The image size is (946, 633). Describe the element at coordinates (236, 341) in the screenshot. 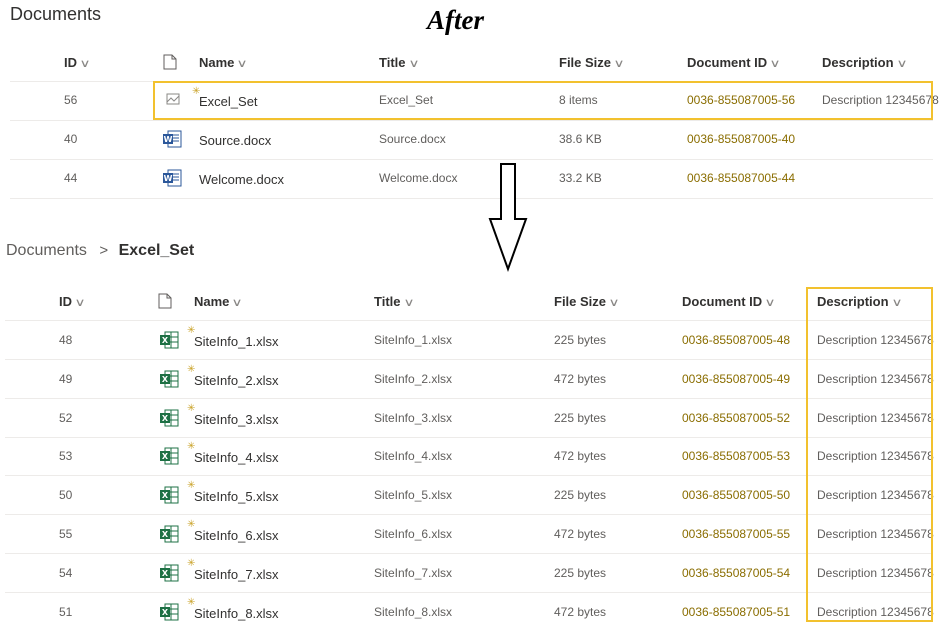

I see `item-name-link: SiteInfo_1.xlsx` at that location.